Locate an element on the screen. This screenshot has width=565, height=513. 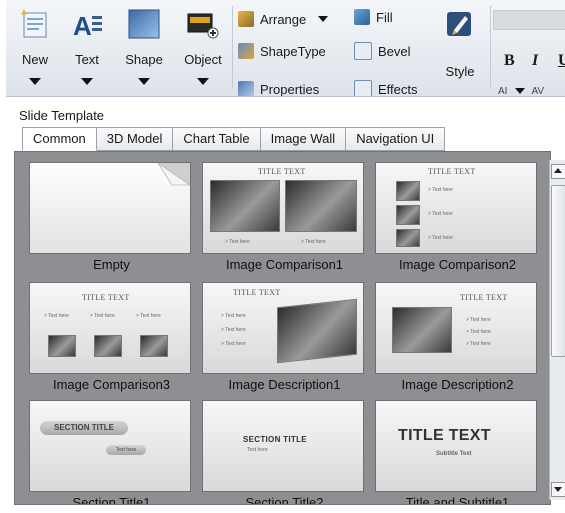
shape-type-label: ShapeType is located at coordinates (293, 51).